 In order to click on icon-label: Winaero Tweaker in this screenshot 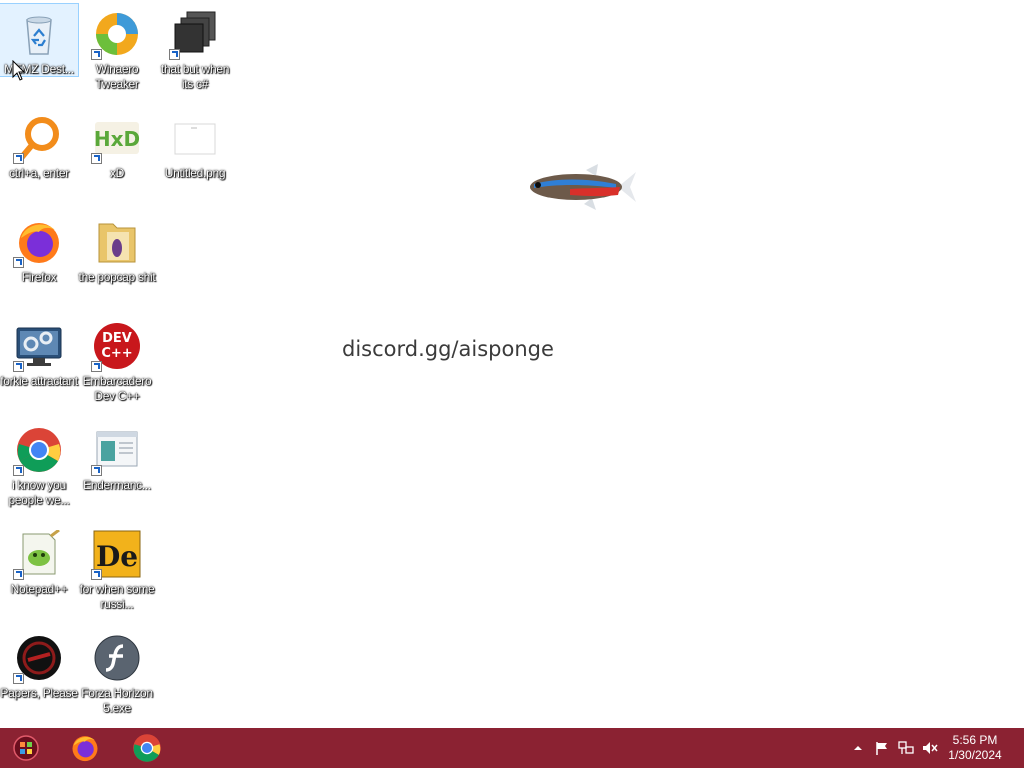, I will do `click(117, 76)`.